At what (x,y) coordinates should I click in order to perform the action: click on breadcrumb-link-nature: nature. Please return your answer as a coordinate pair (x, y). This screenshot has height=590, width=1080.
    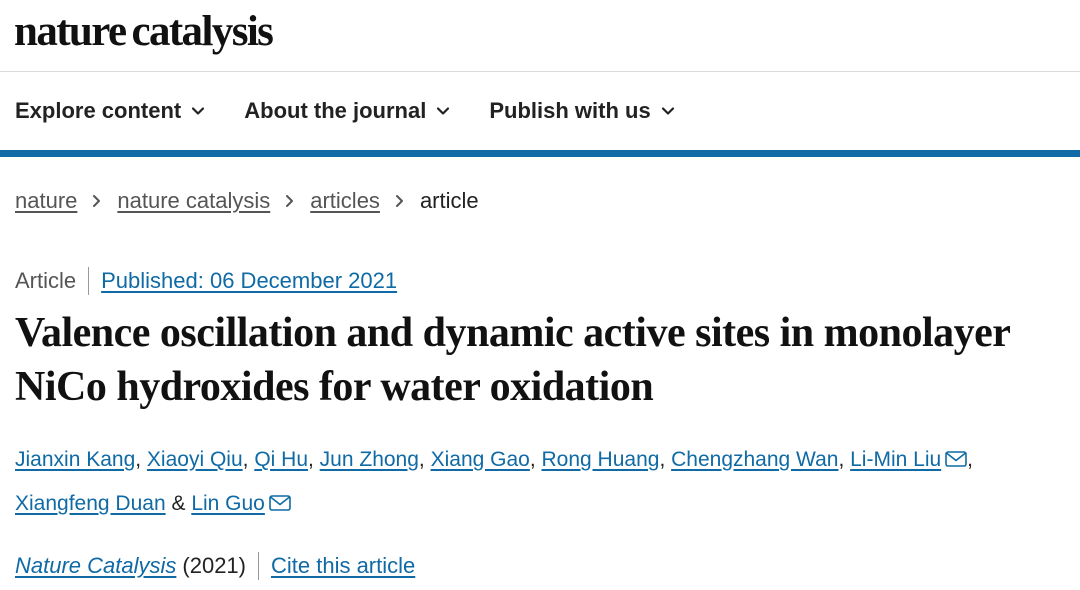
    Looking at the image, I should click on (46, 201).